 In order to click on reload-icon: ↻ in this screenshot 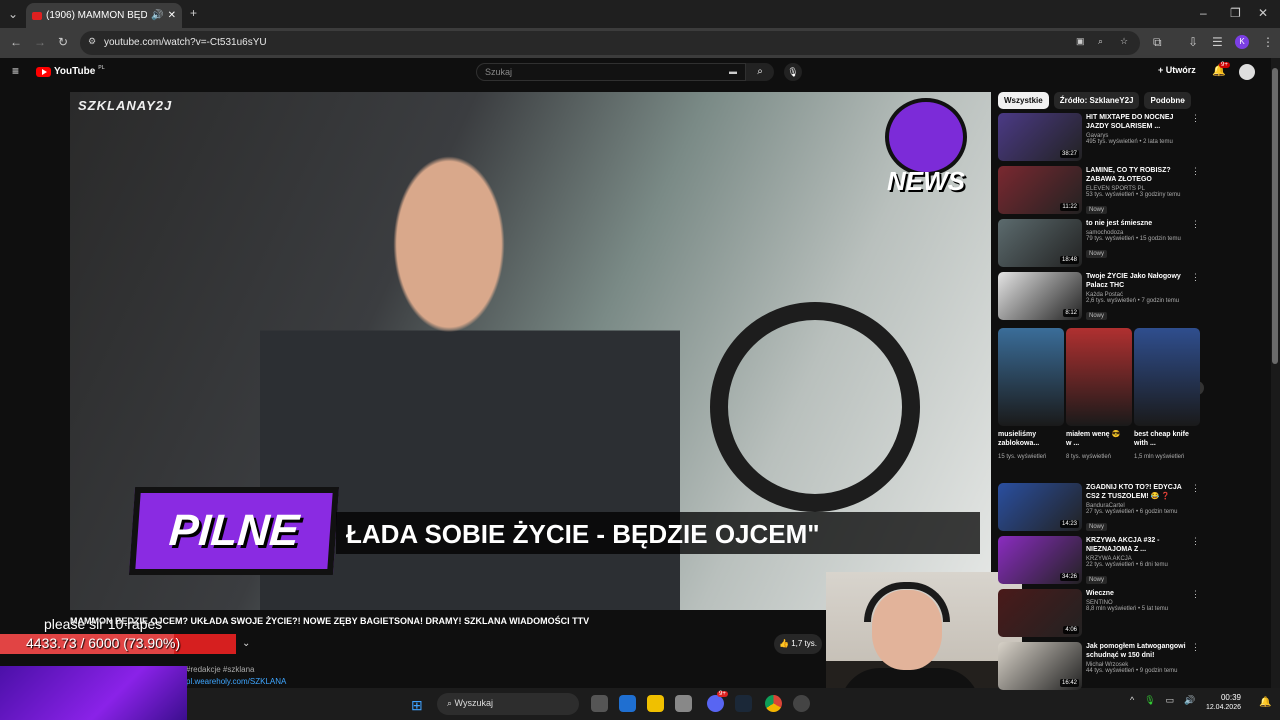, I will do `click(63, 42)`.